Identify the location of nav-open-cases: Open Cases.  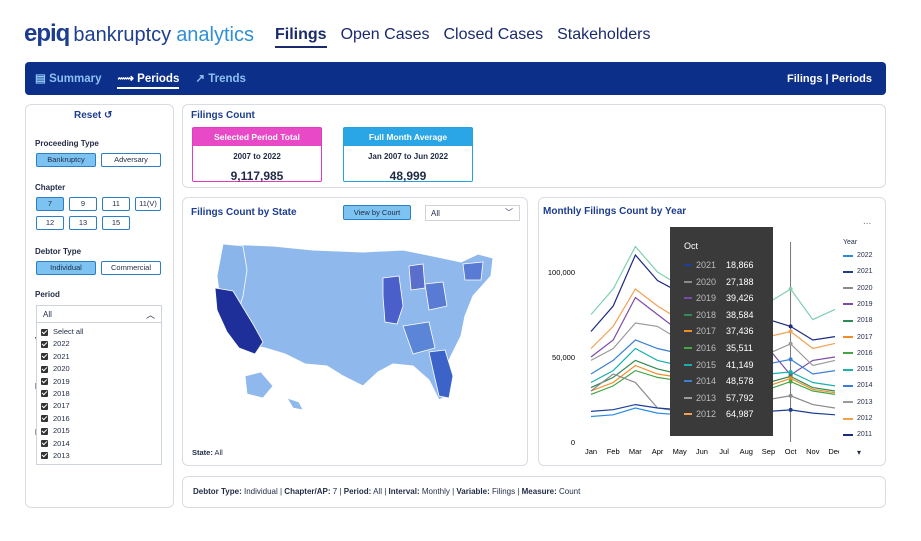
(385, 37).